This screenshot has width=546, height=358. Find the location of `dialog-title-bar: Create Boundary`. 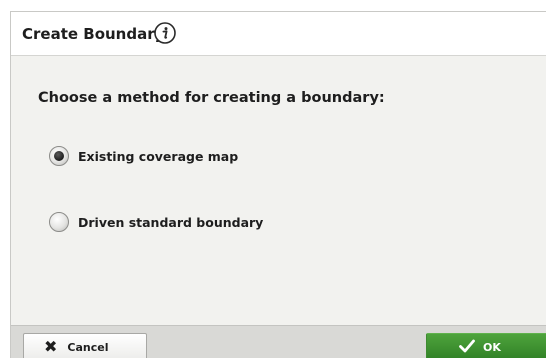

dialog-title-bar: Create Boundary is located at coordinates (278, 34).